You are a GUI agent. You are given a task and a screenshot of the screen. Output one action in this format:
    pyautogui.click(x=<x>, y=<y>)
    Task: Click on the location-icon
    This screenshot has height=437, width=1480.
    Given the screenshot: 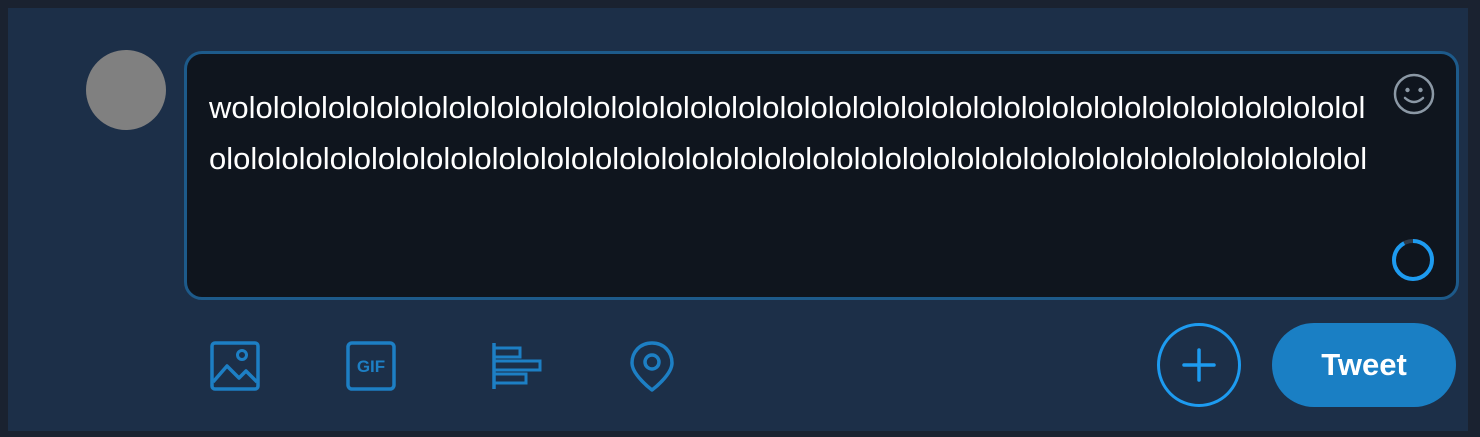 What is the action you would take?
    pyautogui.click(x=652, y=366)
    